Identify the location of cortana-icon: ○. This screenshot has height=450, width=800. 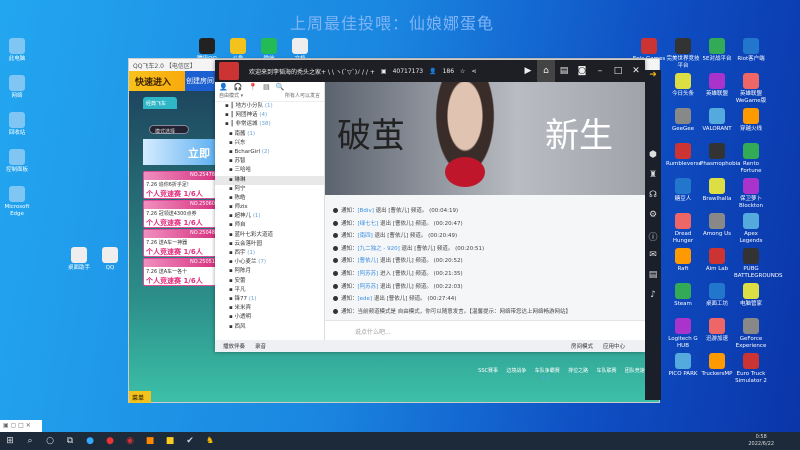
(50, 441).